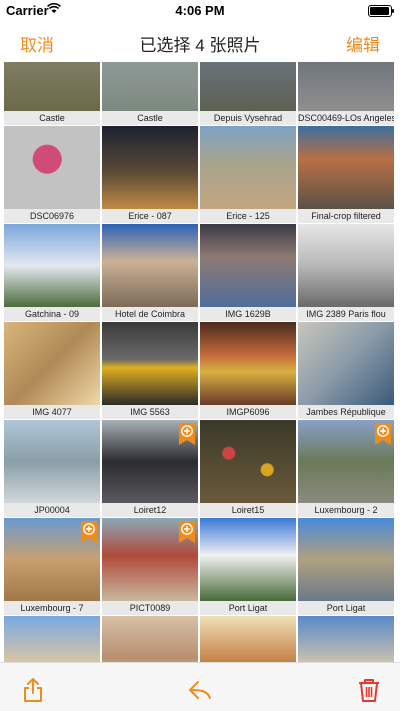 The width and height of the screenshot is (400, 711). Describe the element at coordinates (52, 510) in the screenshot. I see `photo-caption: JP00004` at that location.